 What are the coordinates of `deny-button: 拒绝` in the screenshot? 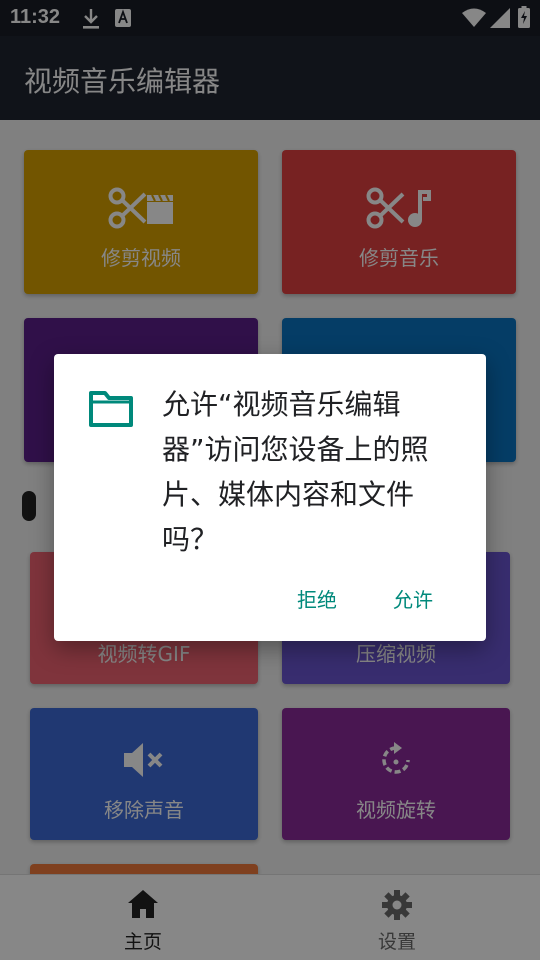 It's located at (317, 598).